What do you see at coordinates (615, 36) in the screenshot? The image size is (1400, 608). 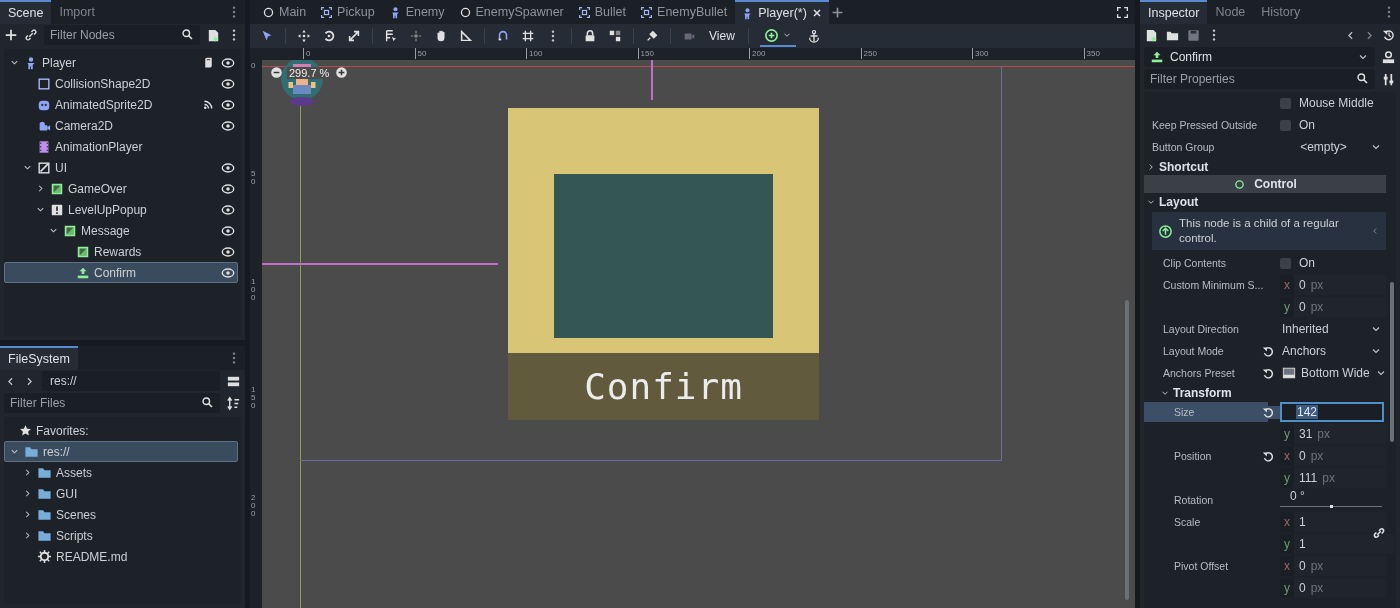 I see `group-icon` at bounding box center [615, 36].